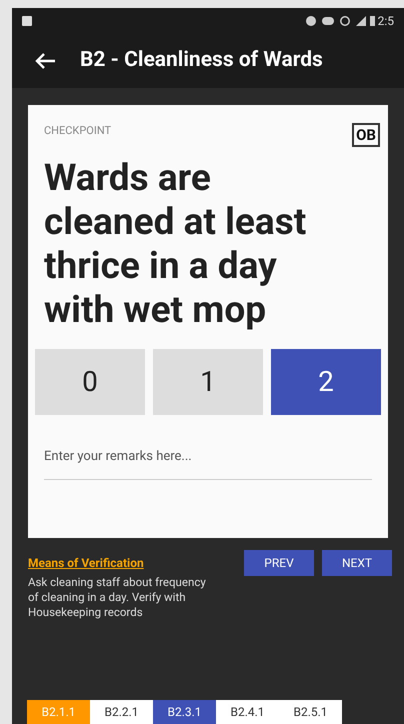 The height and width of the screenshot is (724, 404). I want to click on section-tab: B2.4.1, so click(247, 712).